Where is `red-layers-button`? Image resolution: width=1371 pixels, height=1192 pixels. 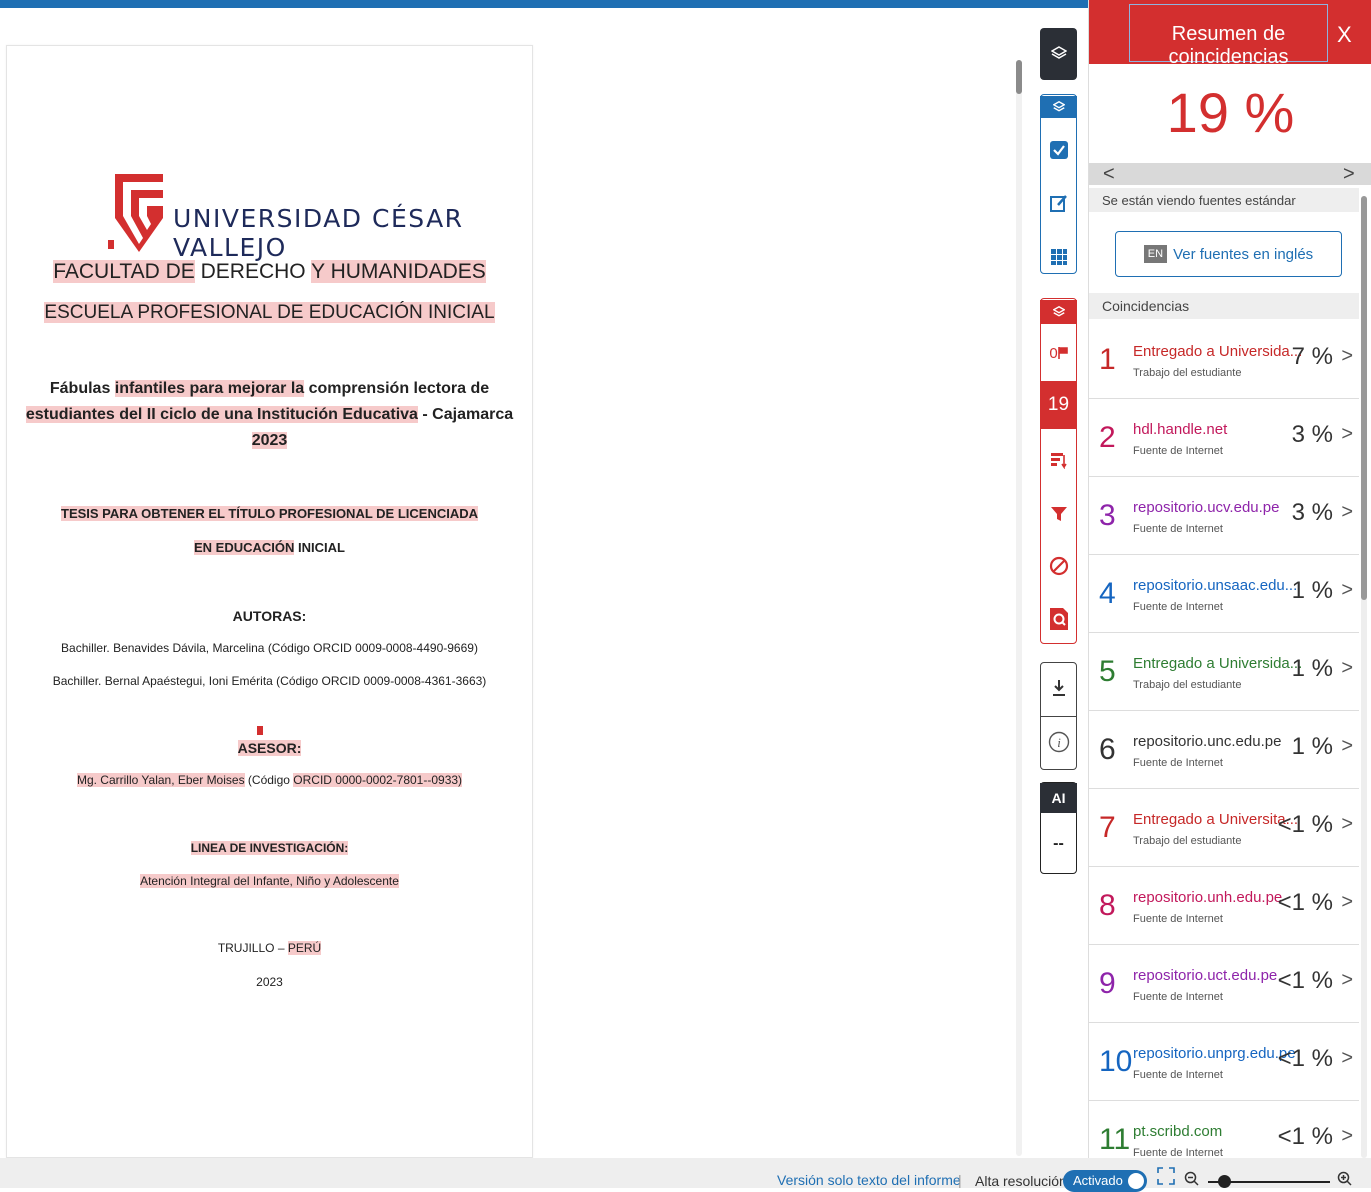
red-layers-button is located at coordinates (1058, 312).